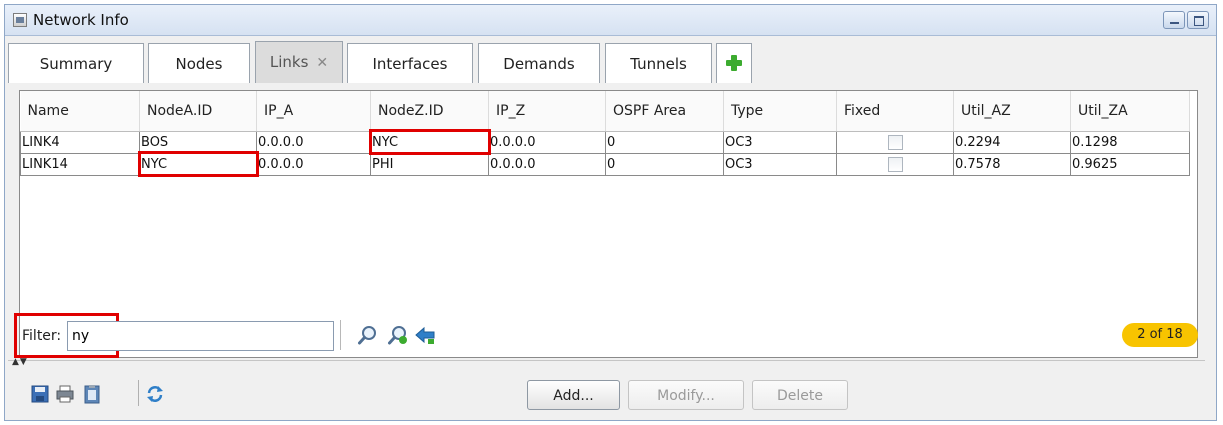 The image size is (1223, 425). I want to click on window-app-icon, so click(20, 20).